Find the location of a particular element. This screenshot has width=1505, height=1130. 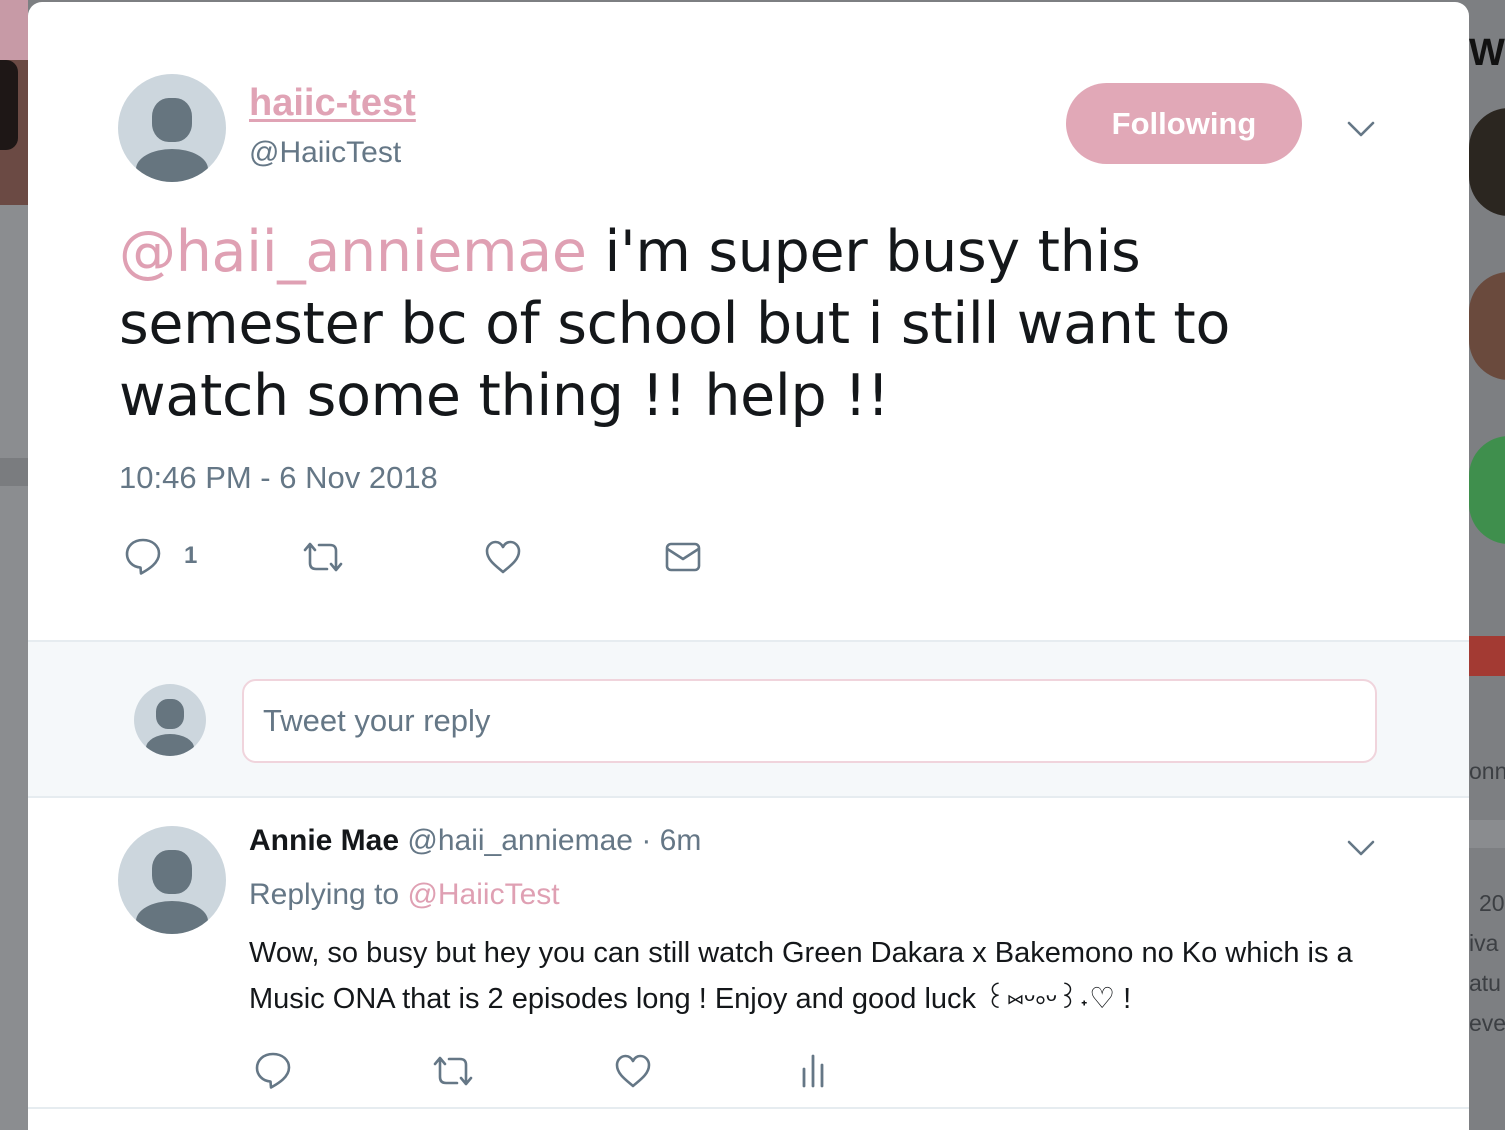

reply-author-name: Annie Mae is located at coordinates (324, 840).